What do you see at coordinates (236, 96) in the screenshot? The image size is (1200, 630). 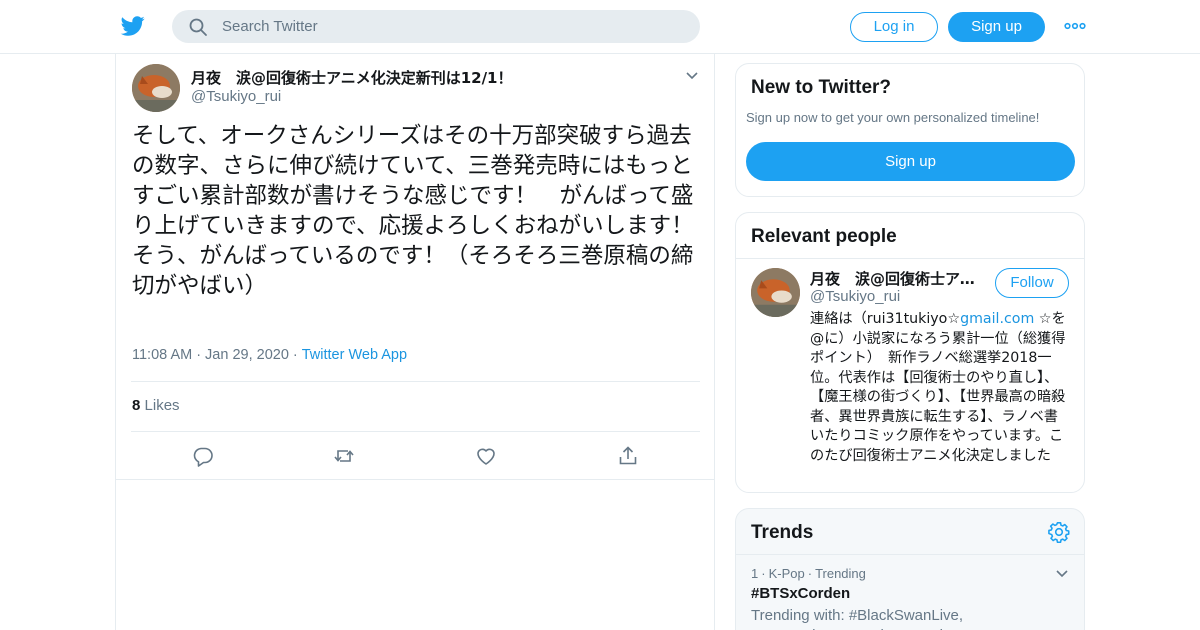 I see `tweet-author-handle: @Tsukiyo_rui` at bounding box center [236, 96].